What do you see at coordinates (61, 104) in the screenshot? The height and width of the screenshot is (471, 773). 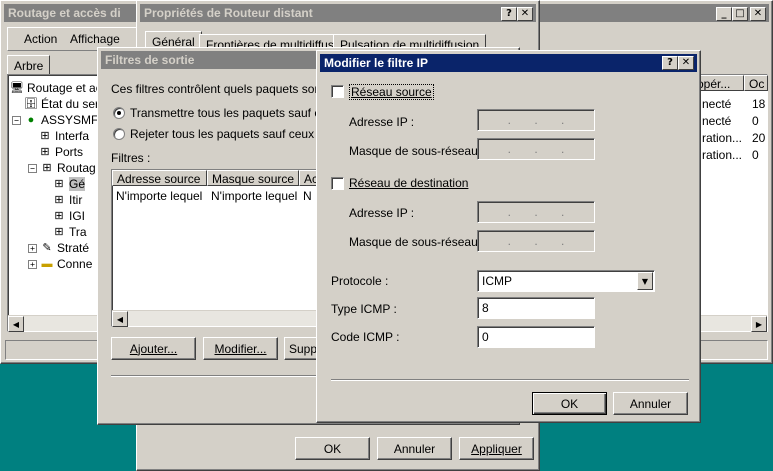 I see `tree-server-status: 🗄 État du ser` at bounding box center [61, 104].